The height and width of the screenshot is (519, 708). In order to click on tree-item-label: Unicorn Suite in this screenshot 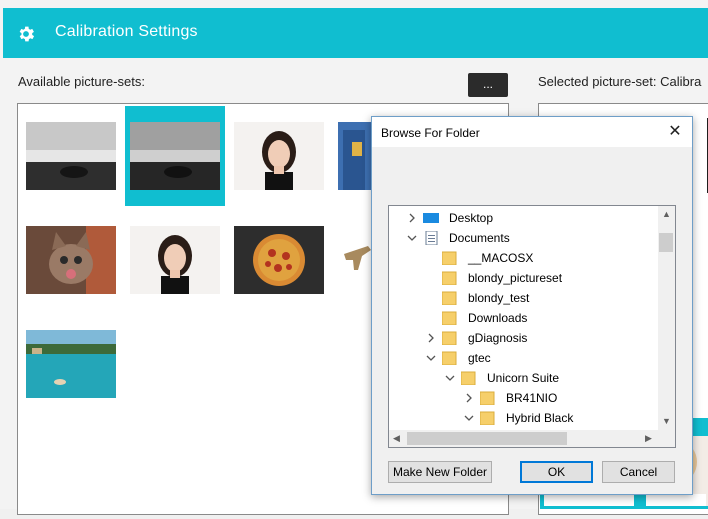, I will do `click(523, 378)`.